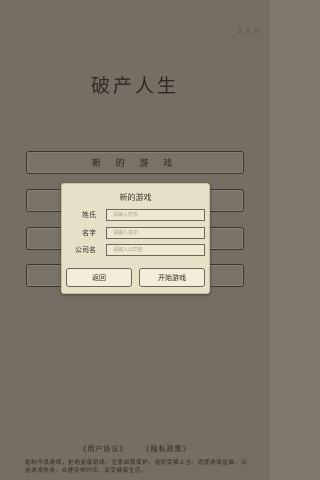 The image size is (320, 480). Describe the element at coordinates (89, 215) in the screenshot. I see `surname-label: 姓氏` at that location.